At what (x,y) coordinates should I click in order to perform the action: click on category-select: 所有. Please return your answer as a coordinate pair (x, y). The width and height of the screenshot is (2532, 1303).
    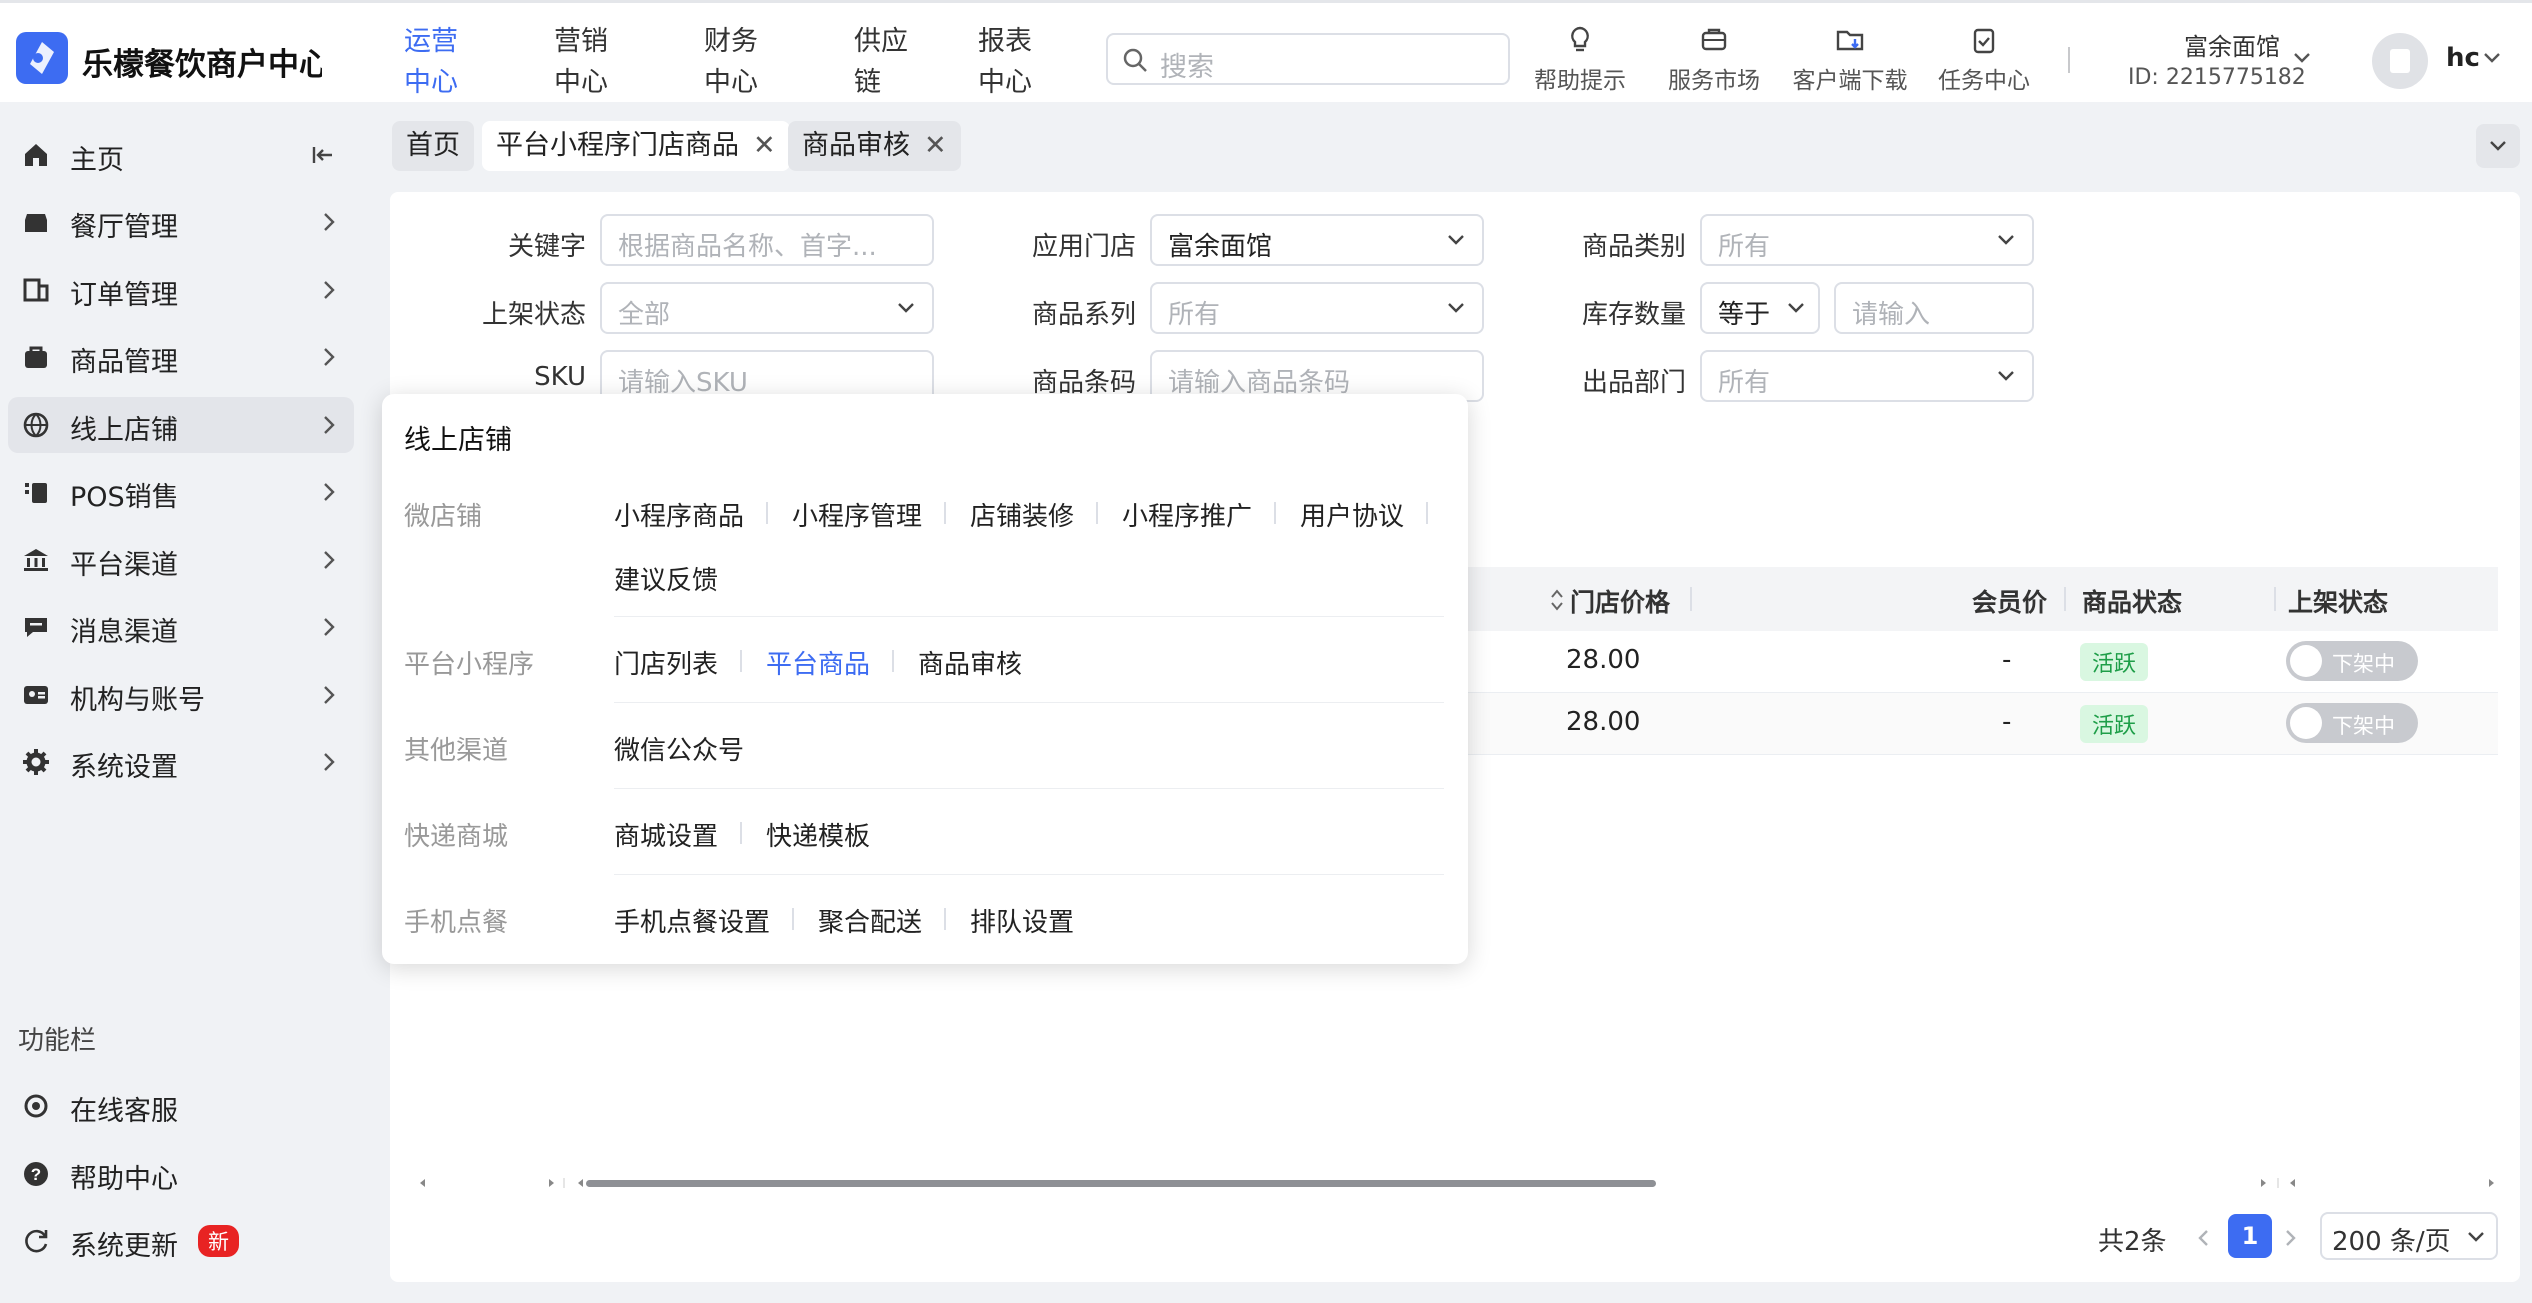
    Looking at the image, I should click on (1867, 240).